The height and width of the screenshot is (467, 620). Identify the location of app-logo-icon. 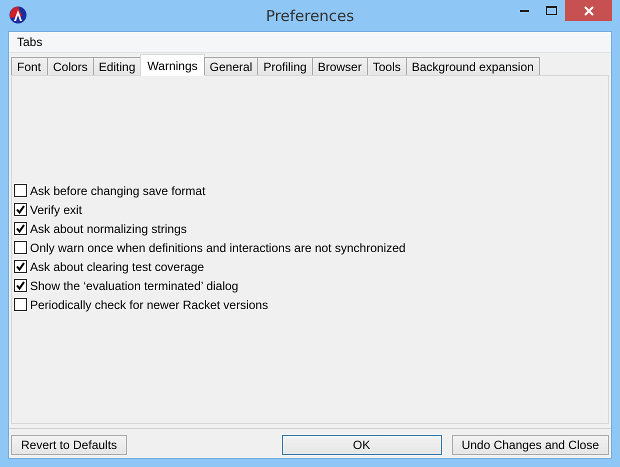
(18, 15).